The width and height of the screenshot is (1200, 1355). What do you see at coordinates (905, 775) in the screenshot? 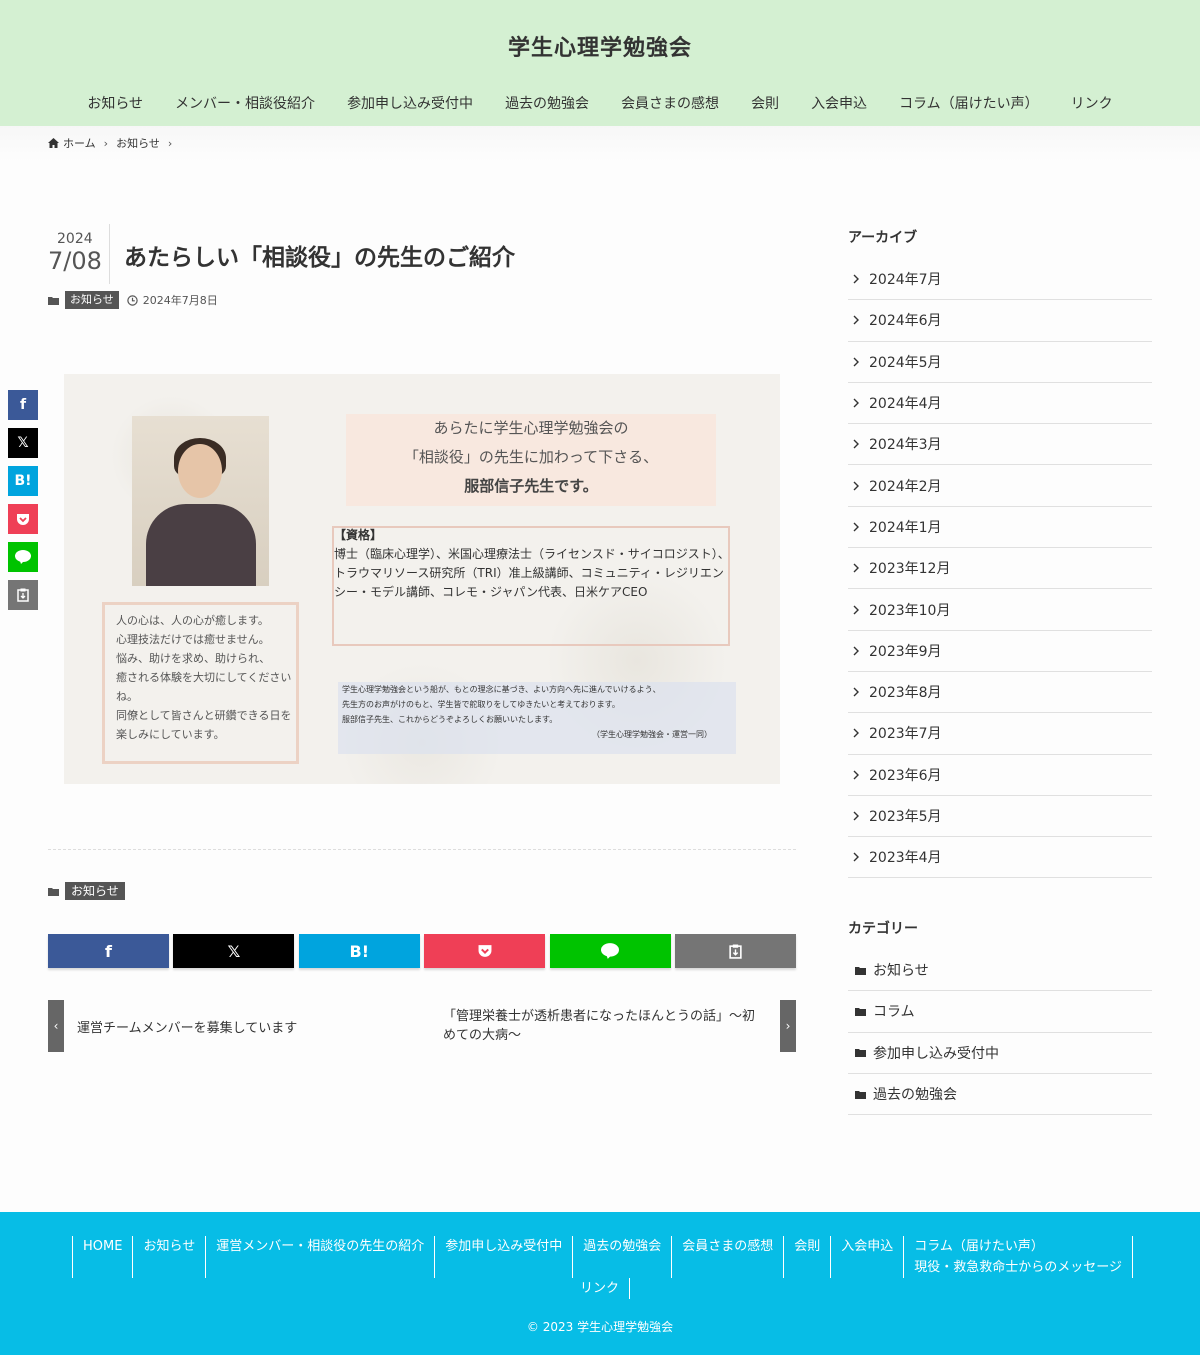
I see `archive-item-label: 2023年6月` at bounding box center [905, 775].